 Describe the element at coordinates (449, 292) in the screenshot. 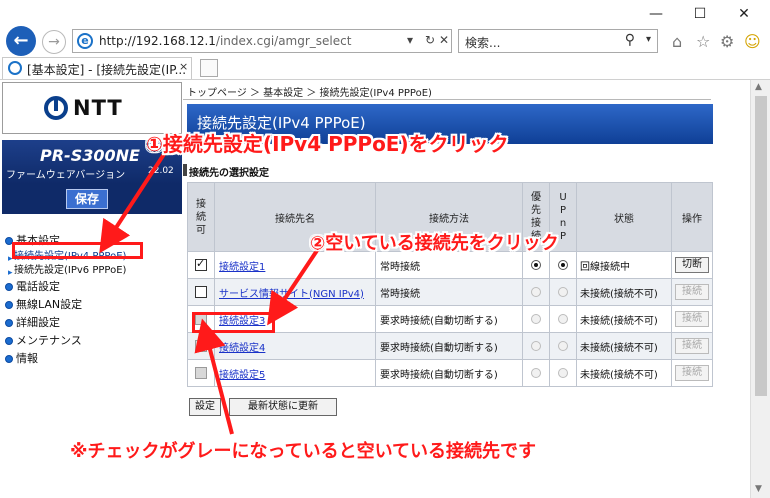

I see `method-cell: 常時接続` at that location.